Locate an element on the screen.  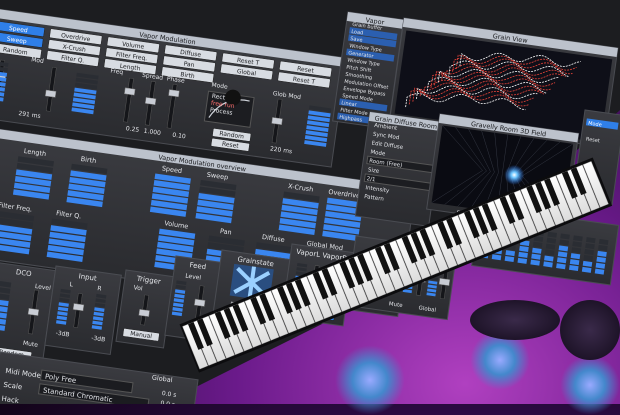
trigger-module: TriggerVolManual is located at coordinates (145, 309).